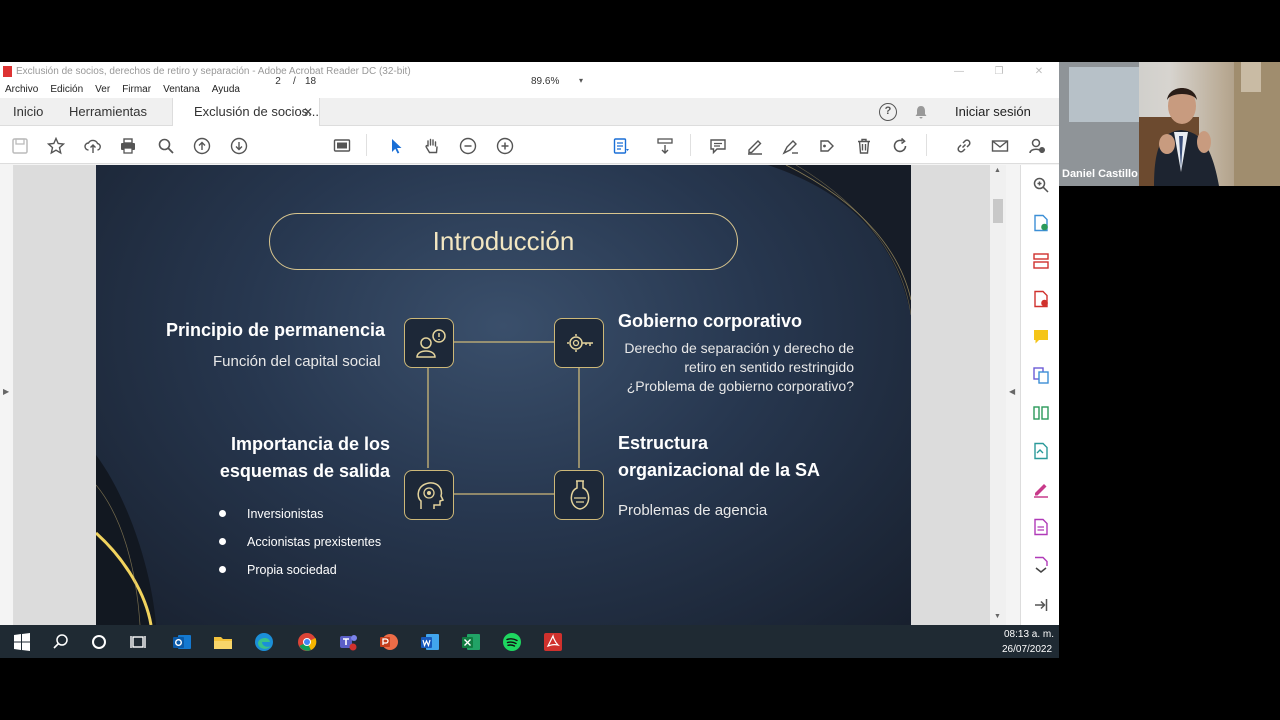 The height and width of the screenshot is (720, 1280). I want to click on fill-sign-icon, so click(1041, 489).